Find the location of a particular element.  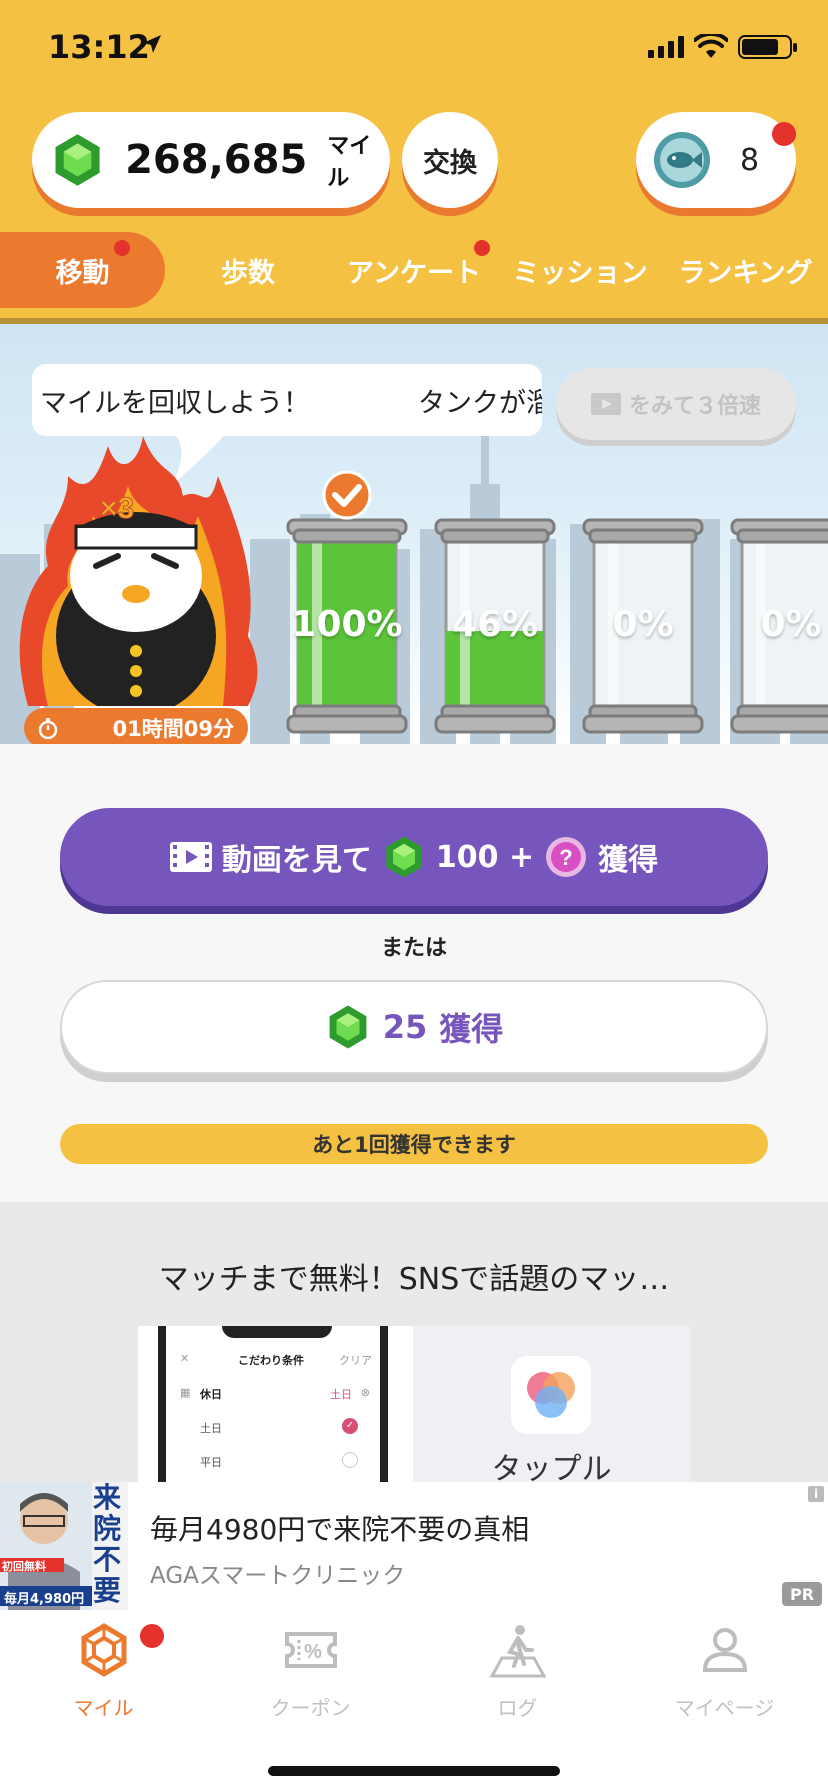

ad-image: ✕ こだわり条件 クリア ▦ 休日 土日 ⊗ 土日 ✓ 平日 タップル is located at coordinates (414, 1404).